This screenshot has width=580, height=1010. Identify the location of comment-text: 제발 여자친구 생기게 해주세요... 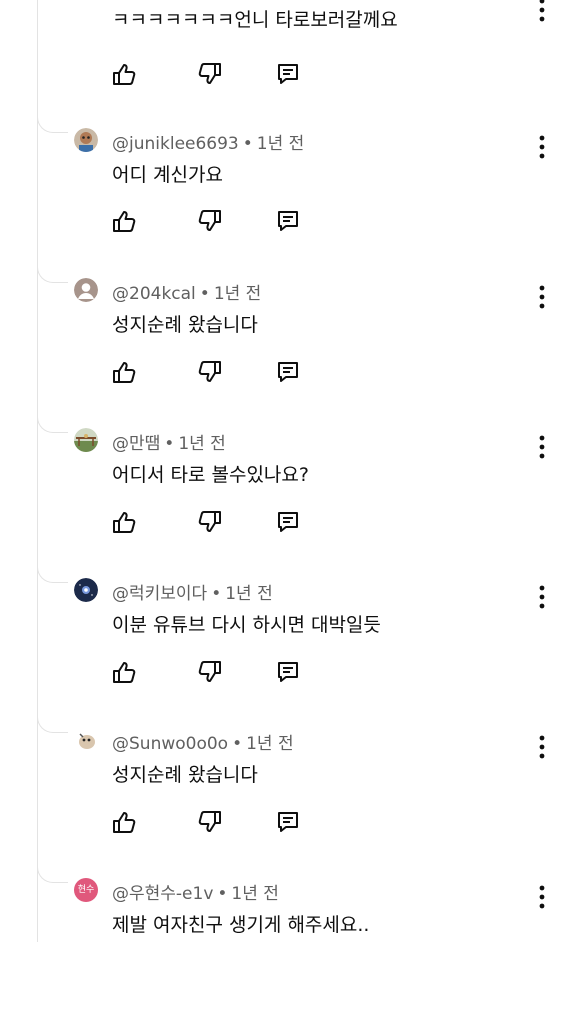
(241, 925).